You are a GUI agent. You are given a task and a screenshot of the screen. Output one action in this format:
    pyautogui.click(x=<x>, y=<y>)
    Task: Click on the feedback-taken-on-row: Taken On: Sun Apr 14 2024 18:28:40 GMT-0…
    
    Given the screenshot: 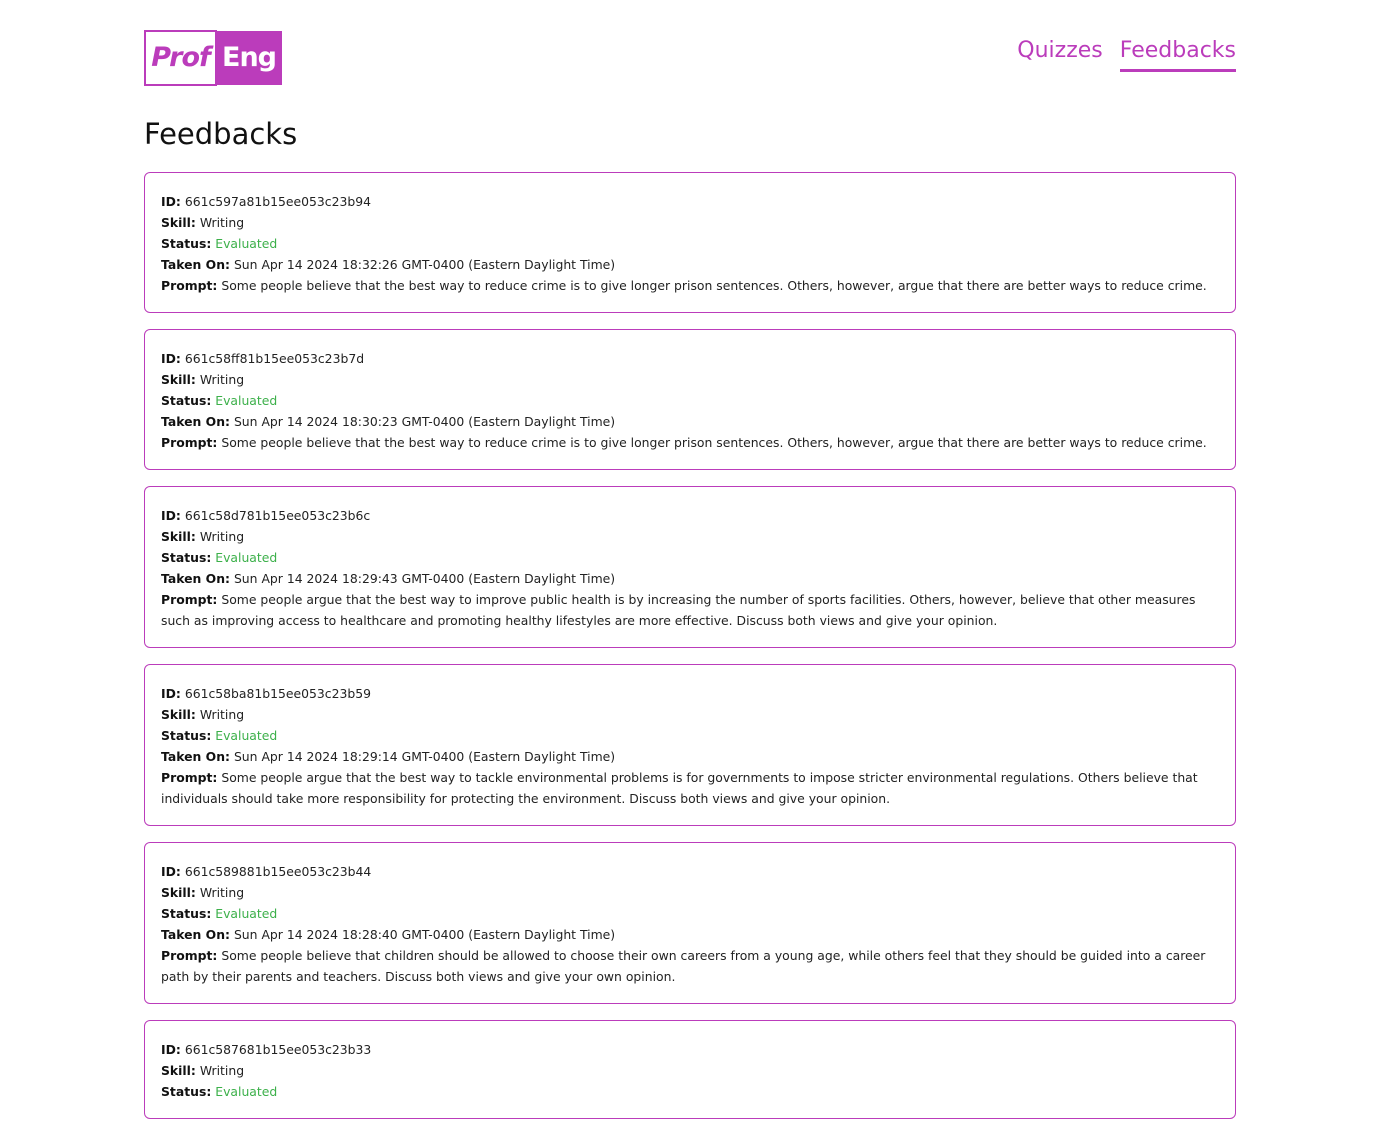 What is the action you would take?
    pyautogui.click(x=690, y=934)
    